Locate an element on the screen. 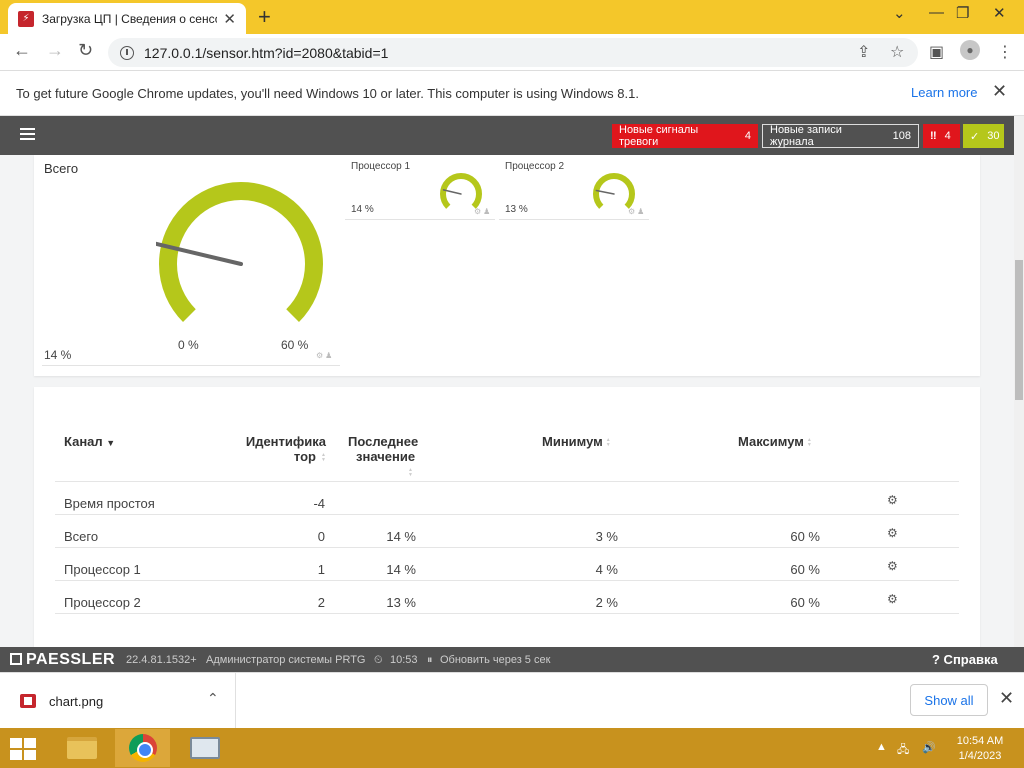 The width and height of the screenshot is (1024, 768). window-maximize-button: ❐ is located at coordinates (962, 13).